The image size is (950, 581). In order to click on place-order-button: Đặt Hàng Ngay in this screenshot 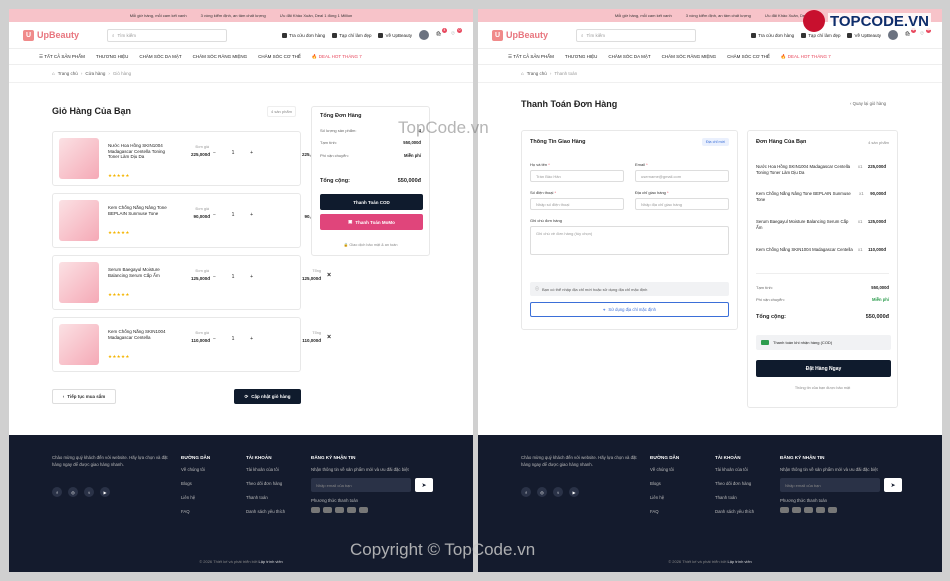, I will do `click(823, 368)`.